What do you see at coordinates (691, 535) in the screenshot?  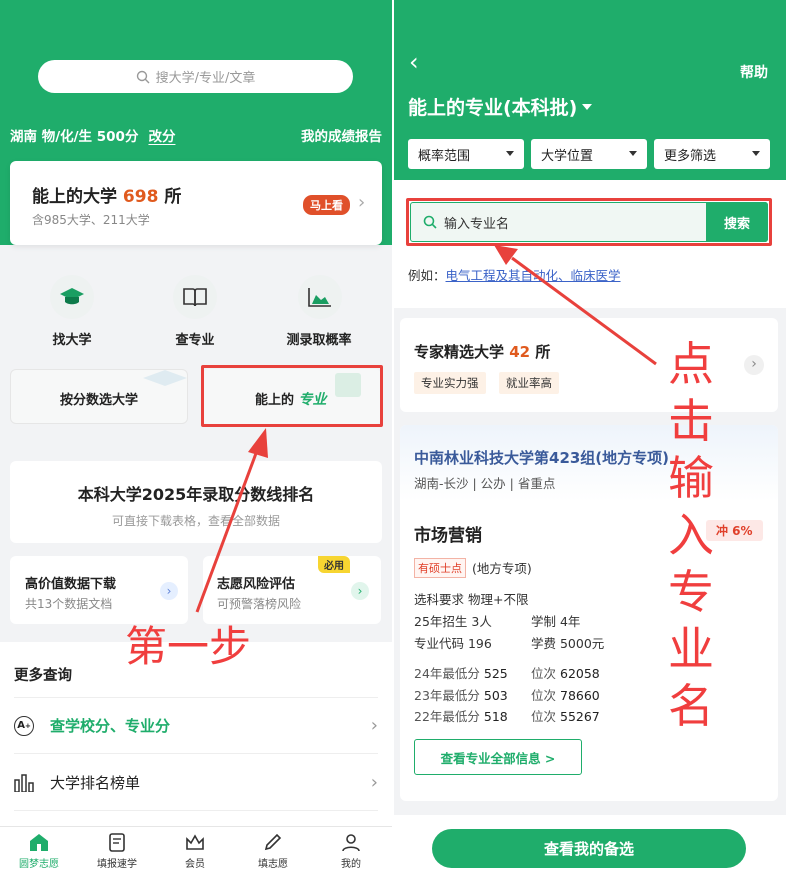 I see `annotation-click-input-major: 点 击 输 入 专 业 名` at bounding box center [691, 535].